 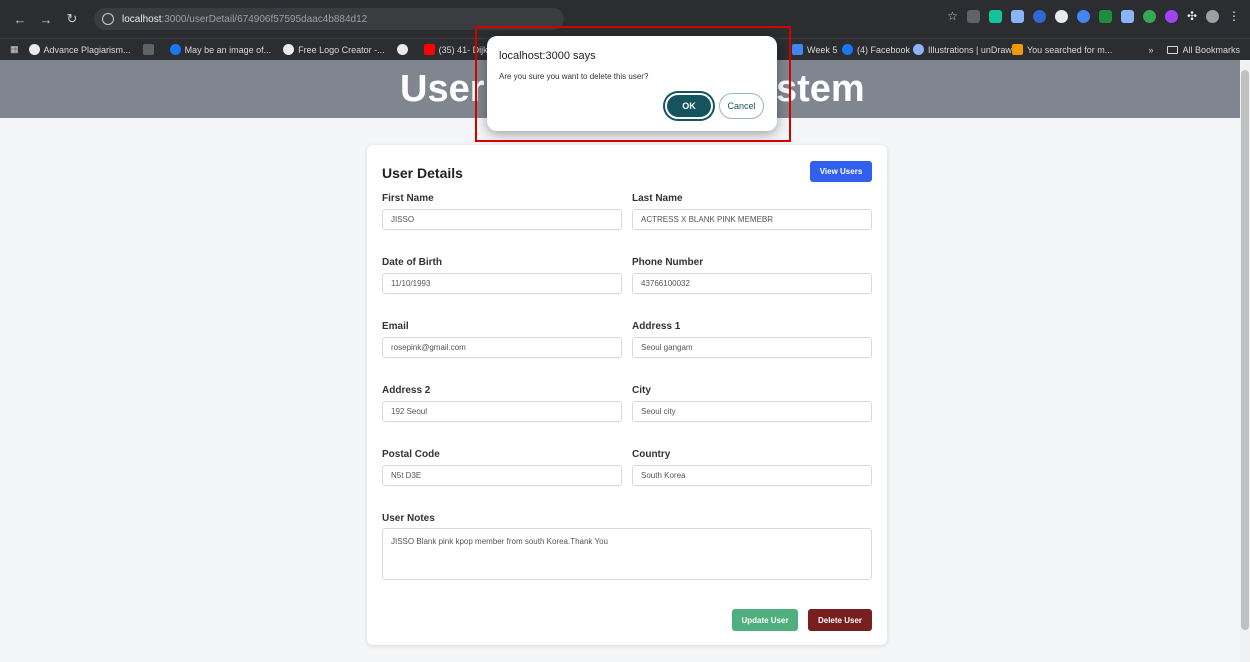 What do you see at coordinates (1234, 16) in the screenshot?
I see `menu-dots-icon: ⋮` at bounding box center [1234, 16].